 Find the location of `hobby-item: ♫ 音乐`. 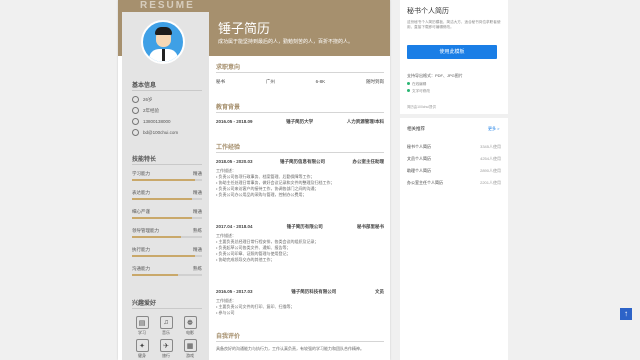

hobby-item: ♫ 音乐 is located at coordinates (166, 326).